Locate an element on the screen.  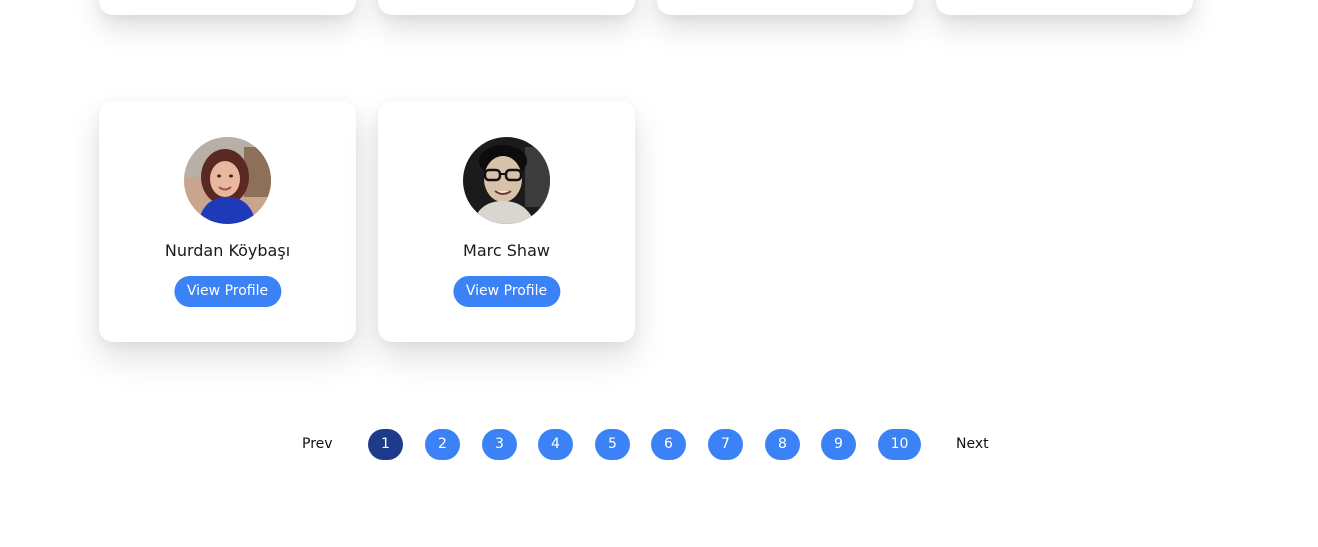
page-button-8: 8 is located at coordinates (782, 444).